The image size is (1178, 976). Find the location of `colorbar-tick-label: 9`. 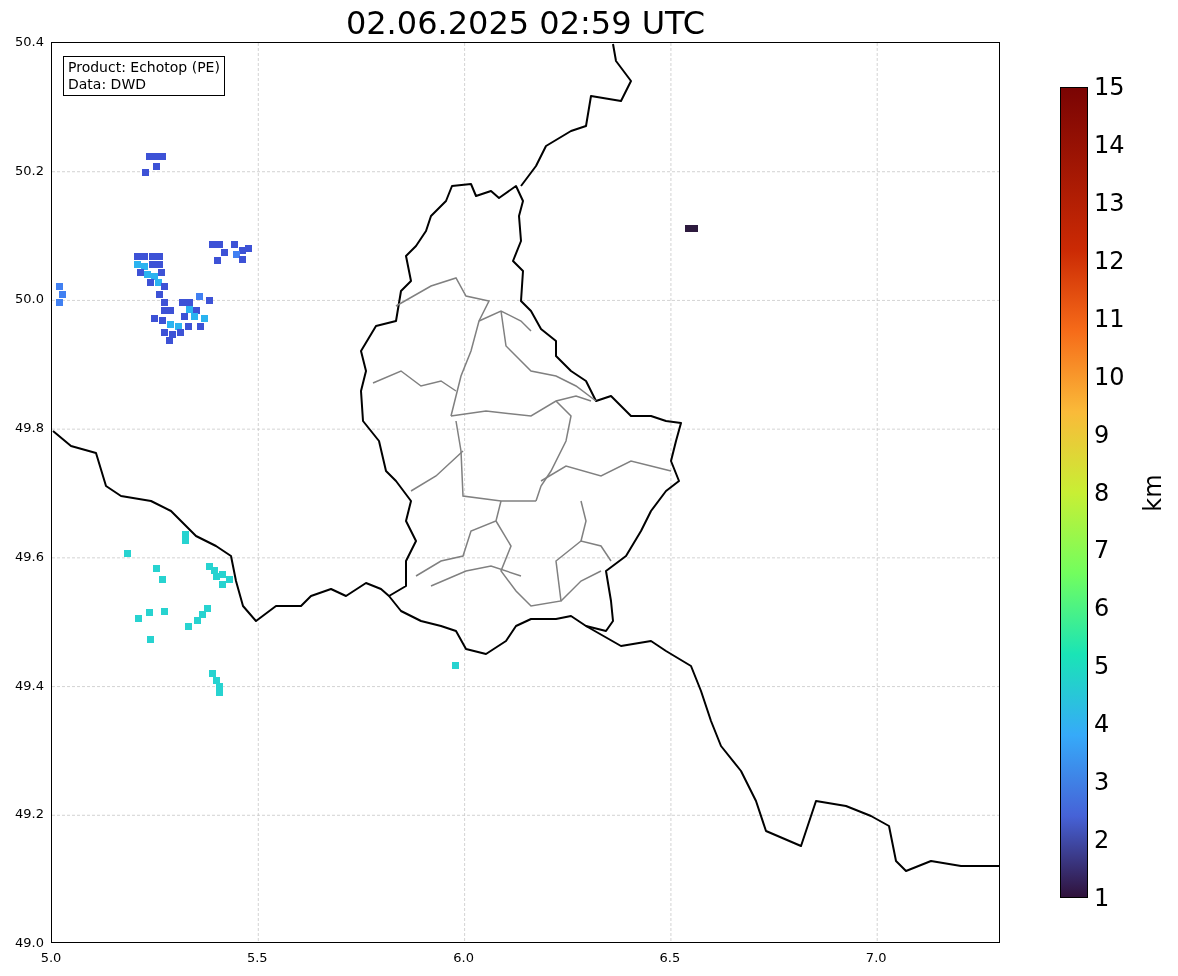

colorbar-tick-label: 9 is located at coordinates (1102, 434).